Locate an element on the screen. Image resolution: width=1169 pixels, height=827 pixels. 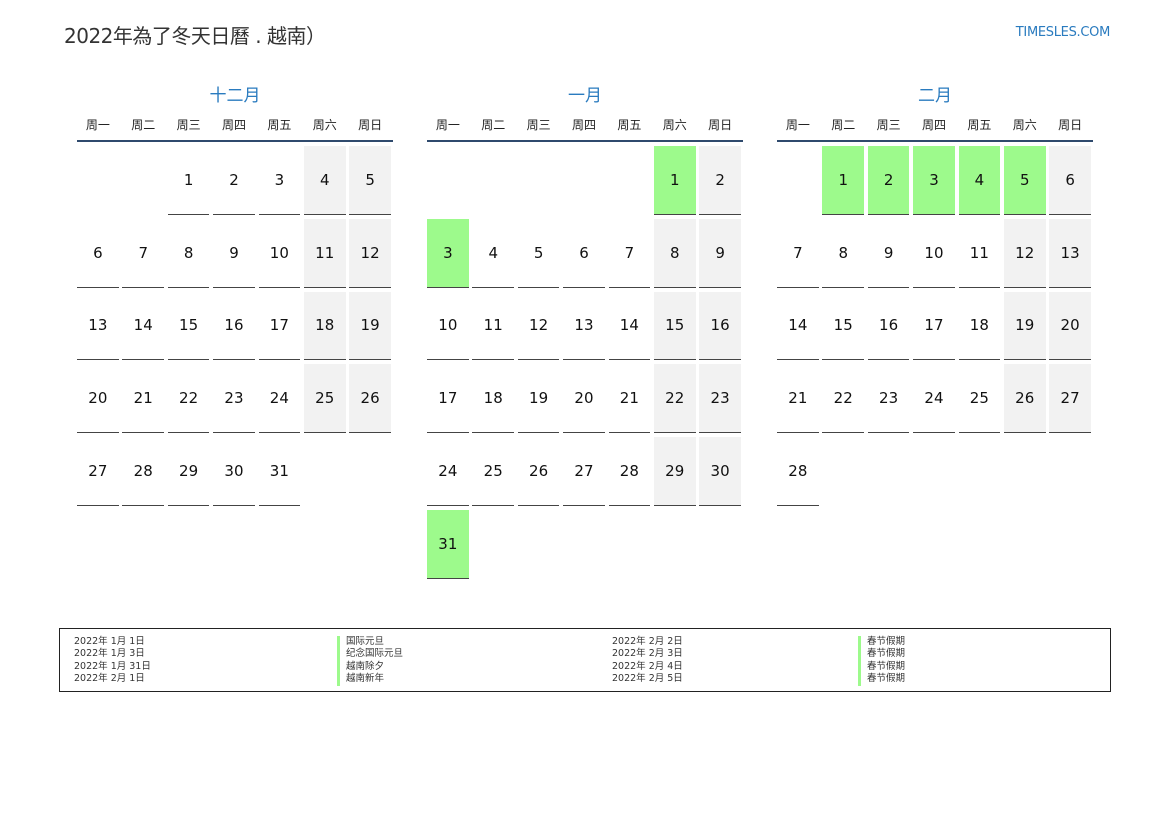
site-link: TIMESLES.COM is located at coordinates (1063, 32).